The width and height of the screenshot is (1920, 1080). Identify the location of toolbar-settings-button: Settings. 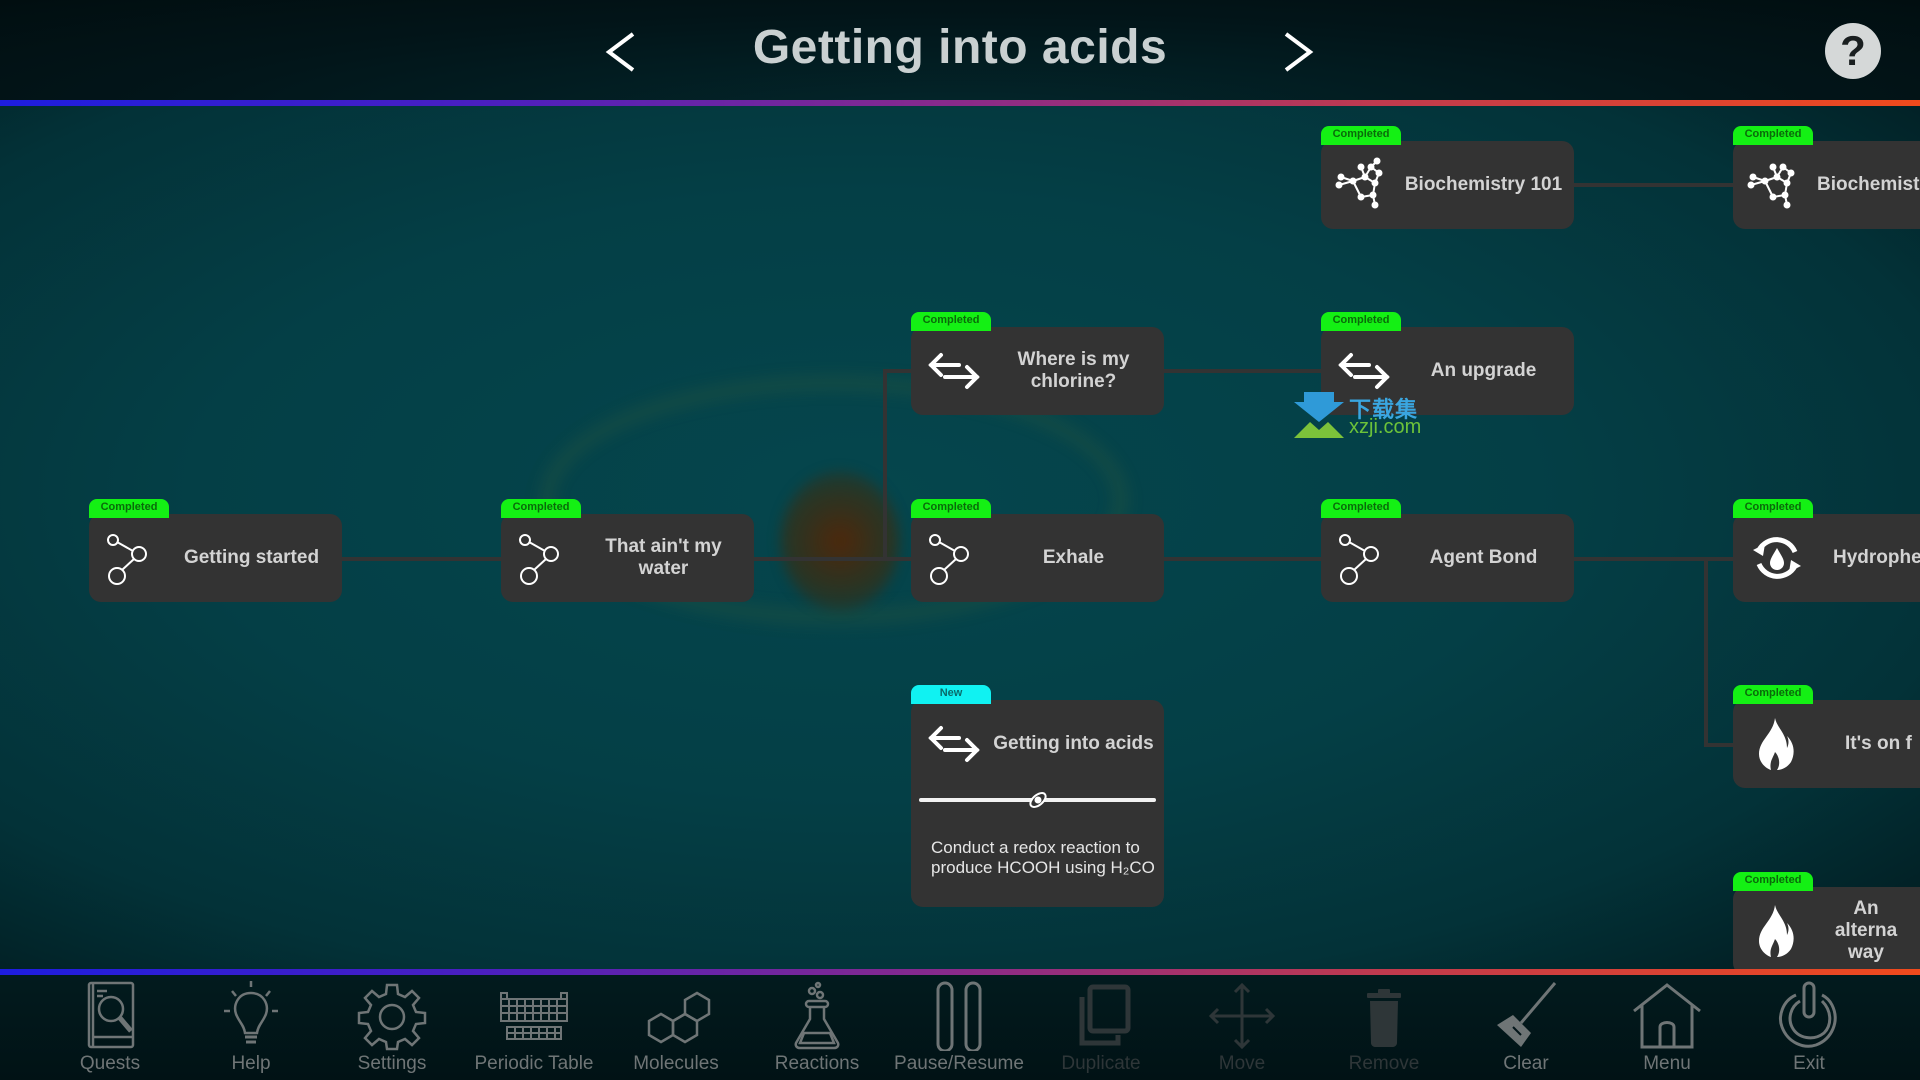
(392, 1027).